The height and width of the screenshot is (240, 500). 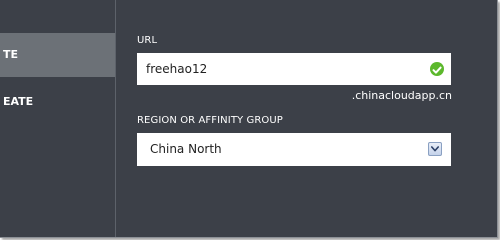 What do you see at coordinates (281, 69) in the screenshot?
I see `url-input` at bounding box center [281, 69].